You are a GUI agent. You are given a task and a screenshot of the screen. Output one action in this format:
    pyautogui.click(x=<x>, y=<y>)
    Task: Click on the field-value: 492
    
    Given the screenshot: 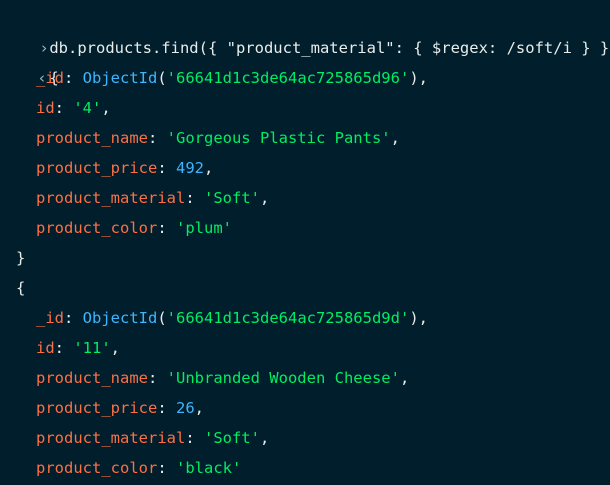 What is the action you would take?
    pyautogui.click(x=190, y=168)
    